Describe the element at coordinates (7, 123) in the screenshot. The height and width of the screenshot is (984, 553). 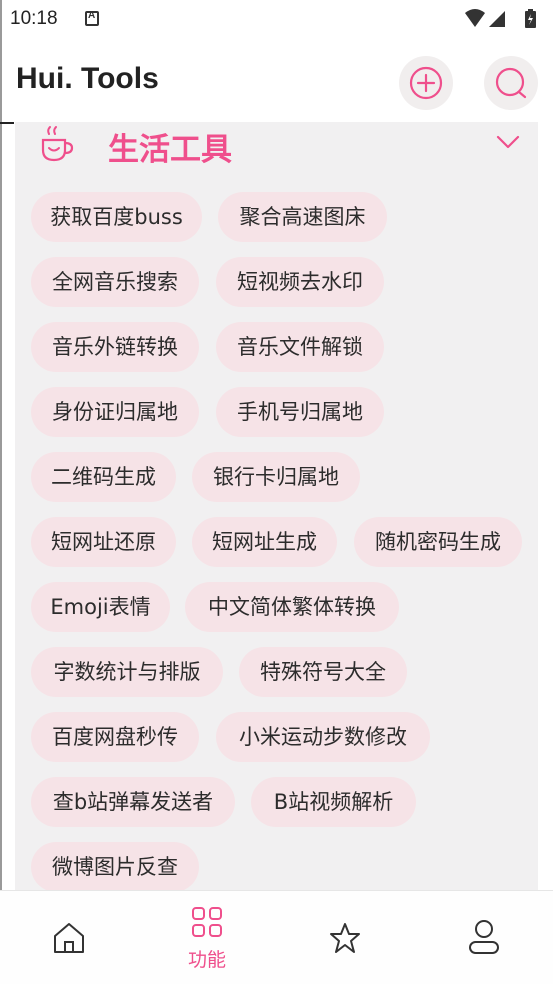
I see `edge-tick` at that location.